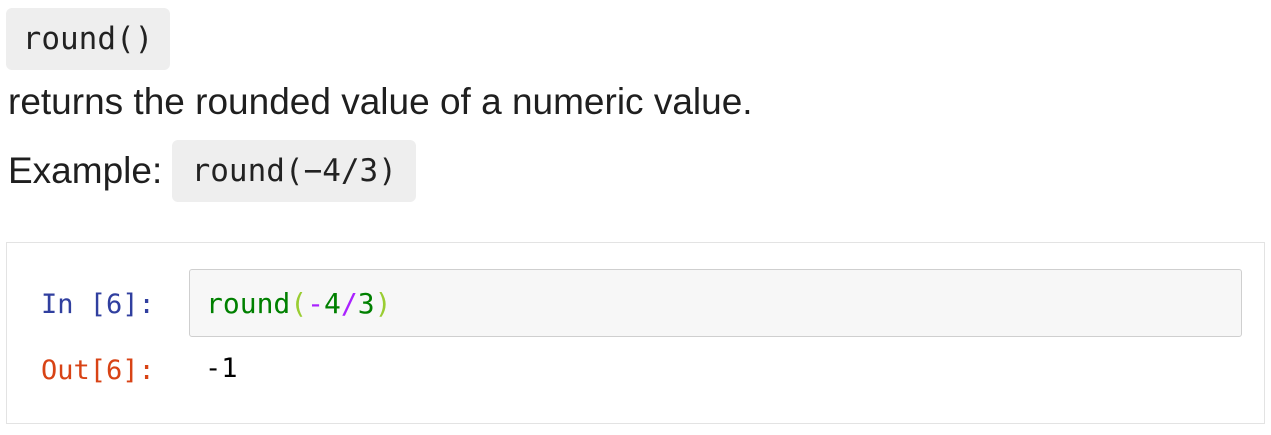 The height and width of the screenshot is (435, 1271). What do you see at coordinates (98, 370) in the screenshot?
I see `output-prompt: Out[6]:` at bounding box center [98, 370].